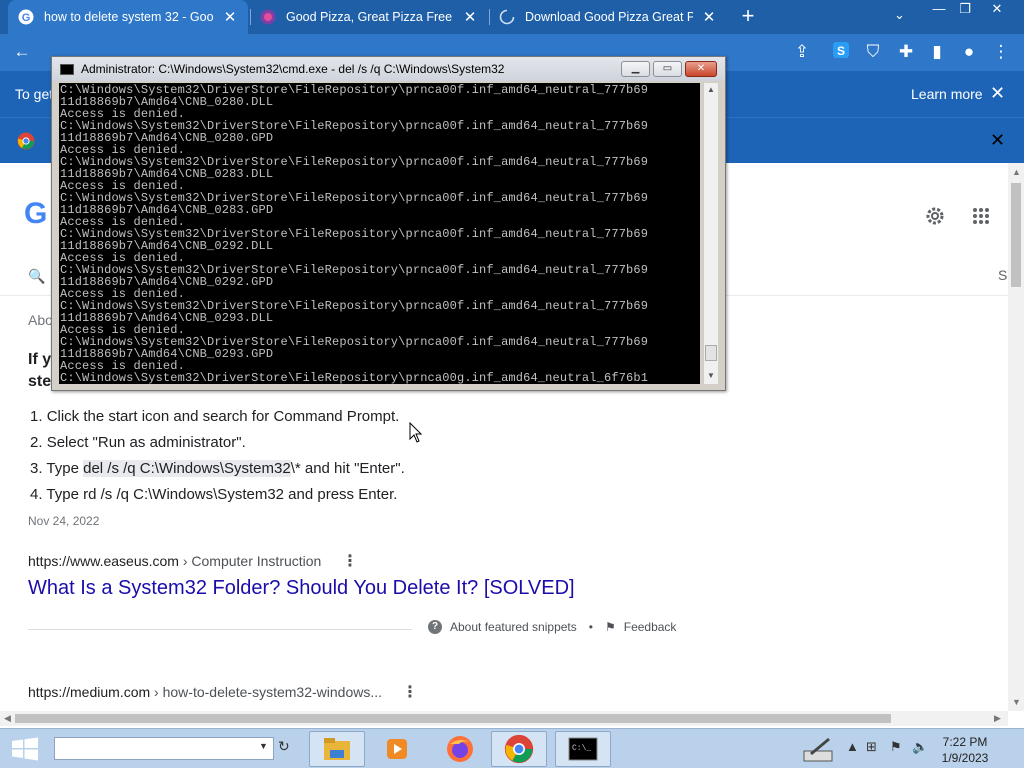 This screenshot has width=1024, height=768. What do you see at coordinates (802, 52) in the screenshot?
I see `share-icon: ⇪` at bounding box center [802, 52].